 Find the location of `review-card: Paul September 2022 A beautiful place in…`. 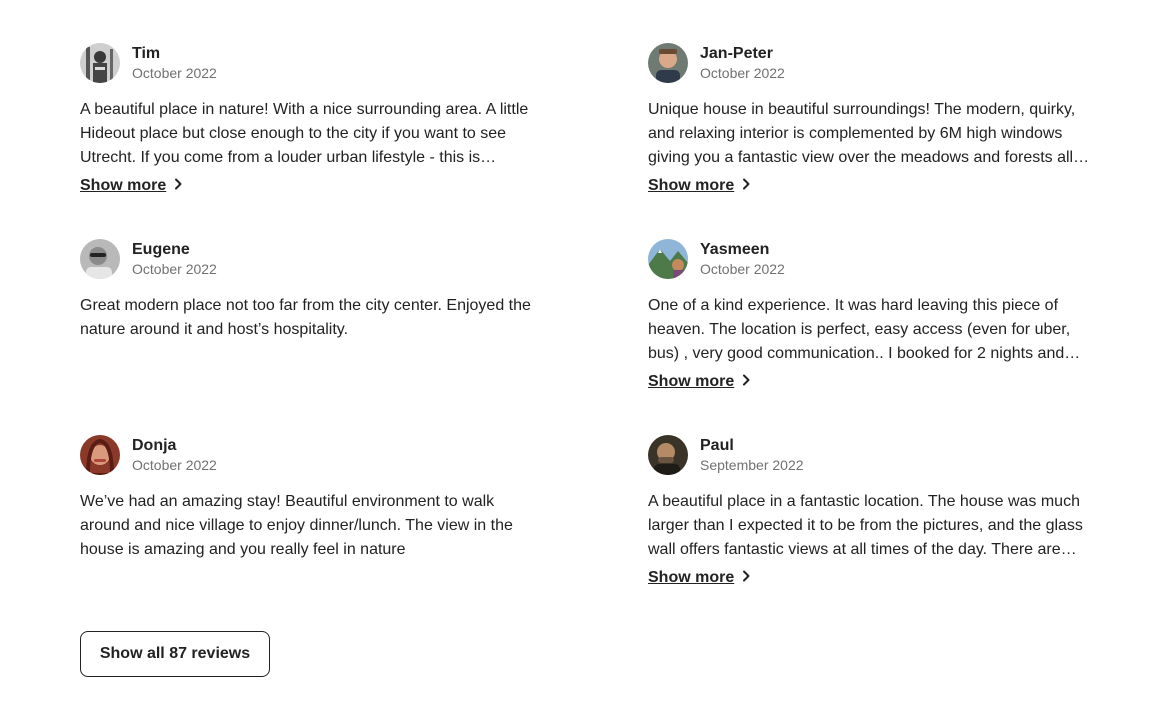

review-card: Paul September 2022 A beautiful place in… is located at coordinates (878, 511).